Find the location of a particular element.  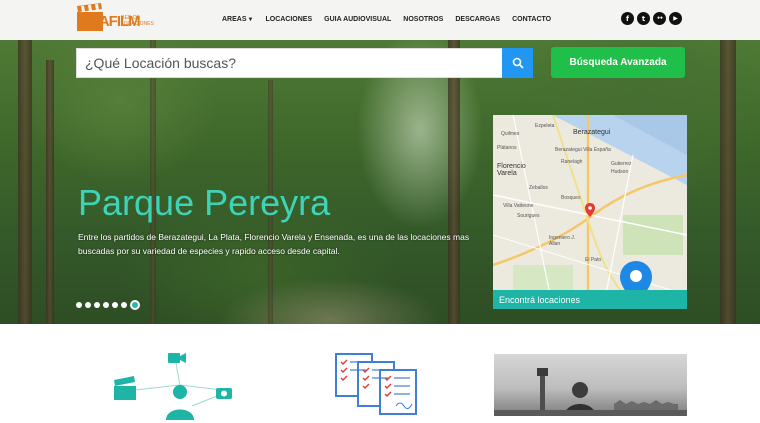

logo: BAFILM RED DE LOCACIONES is located at coordinates (121, 18).